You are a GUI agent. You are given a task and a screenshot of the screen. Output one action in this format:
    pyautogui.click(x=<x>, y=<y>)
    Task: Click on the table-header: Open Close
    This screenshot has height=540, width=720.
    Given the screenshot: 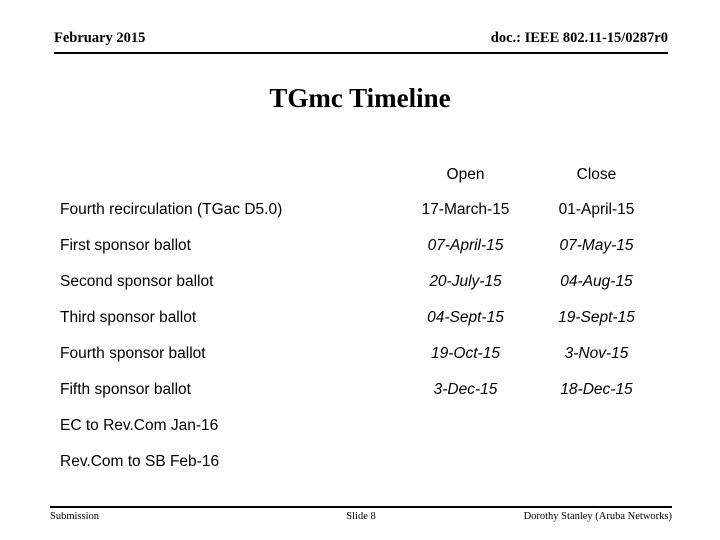 What is the action you would take?
    pyautogui.click(x=360, y=175)
    